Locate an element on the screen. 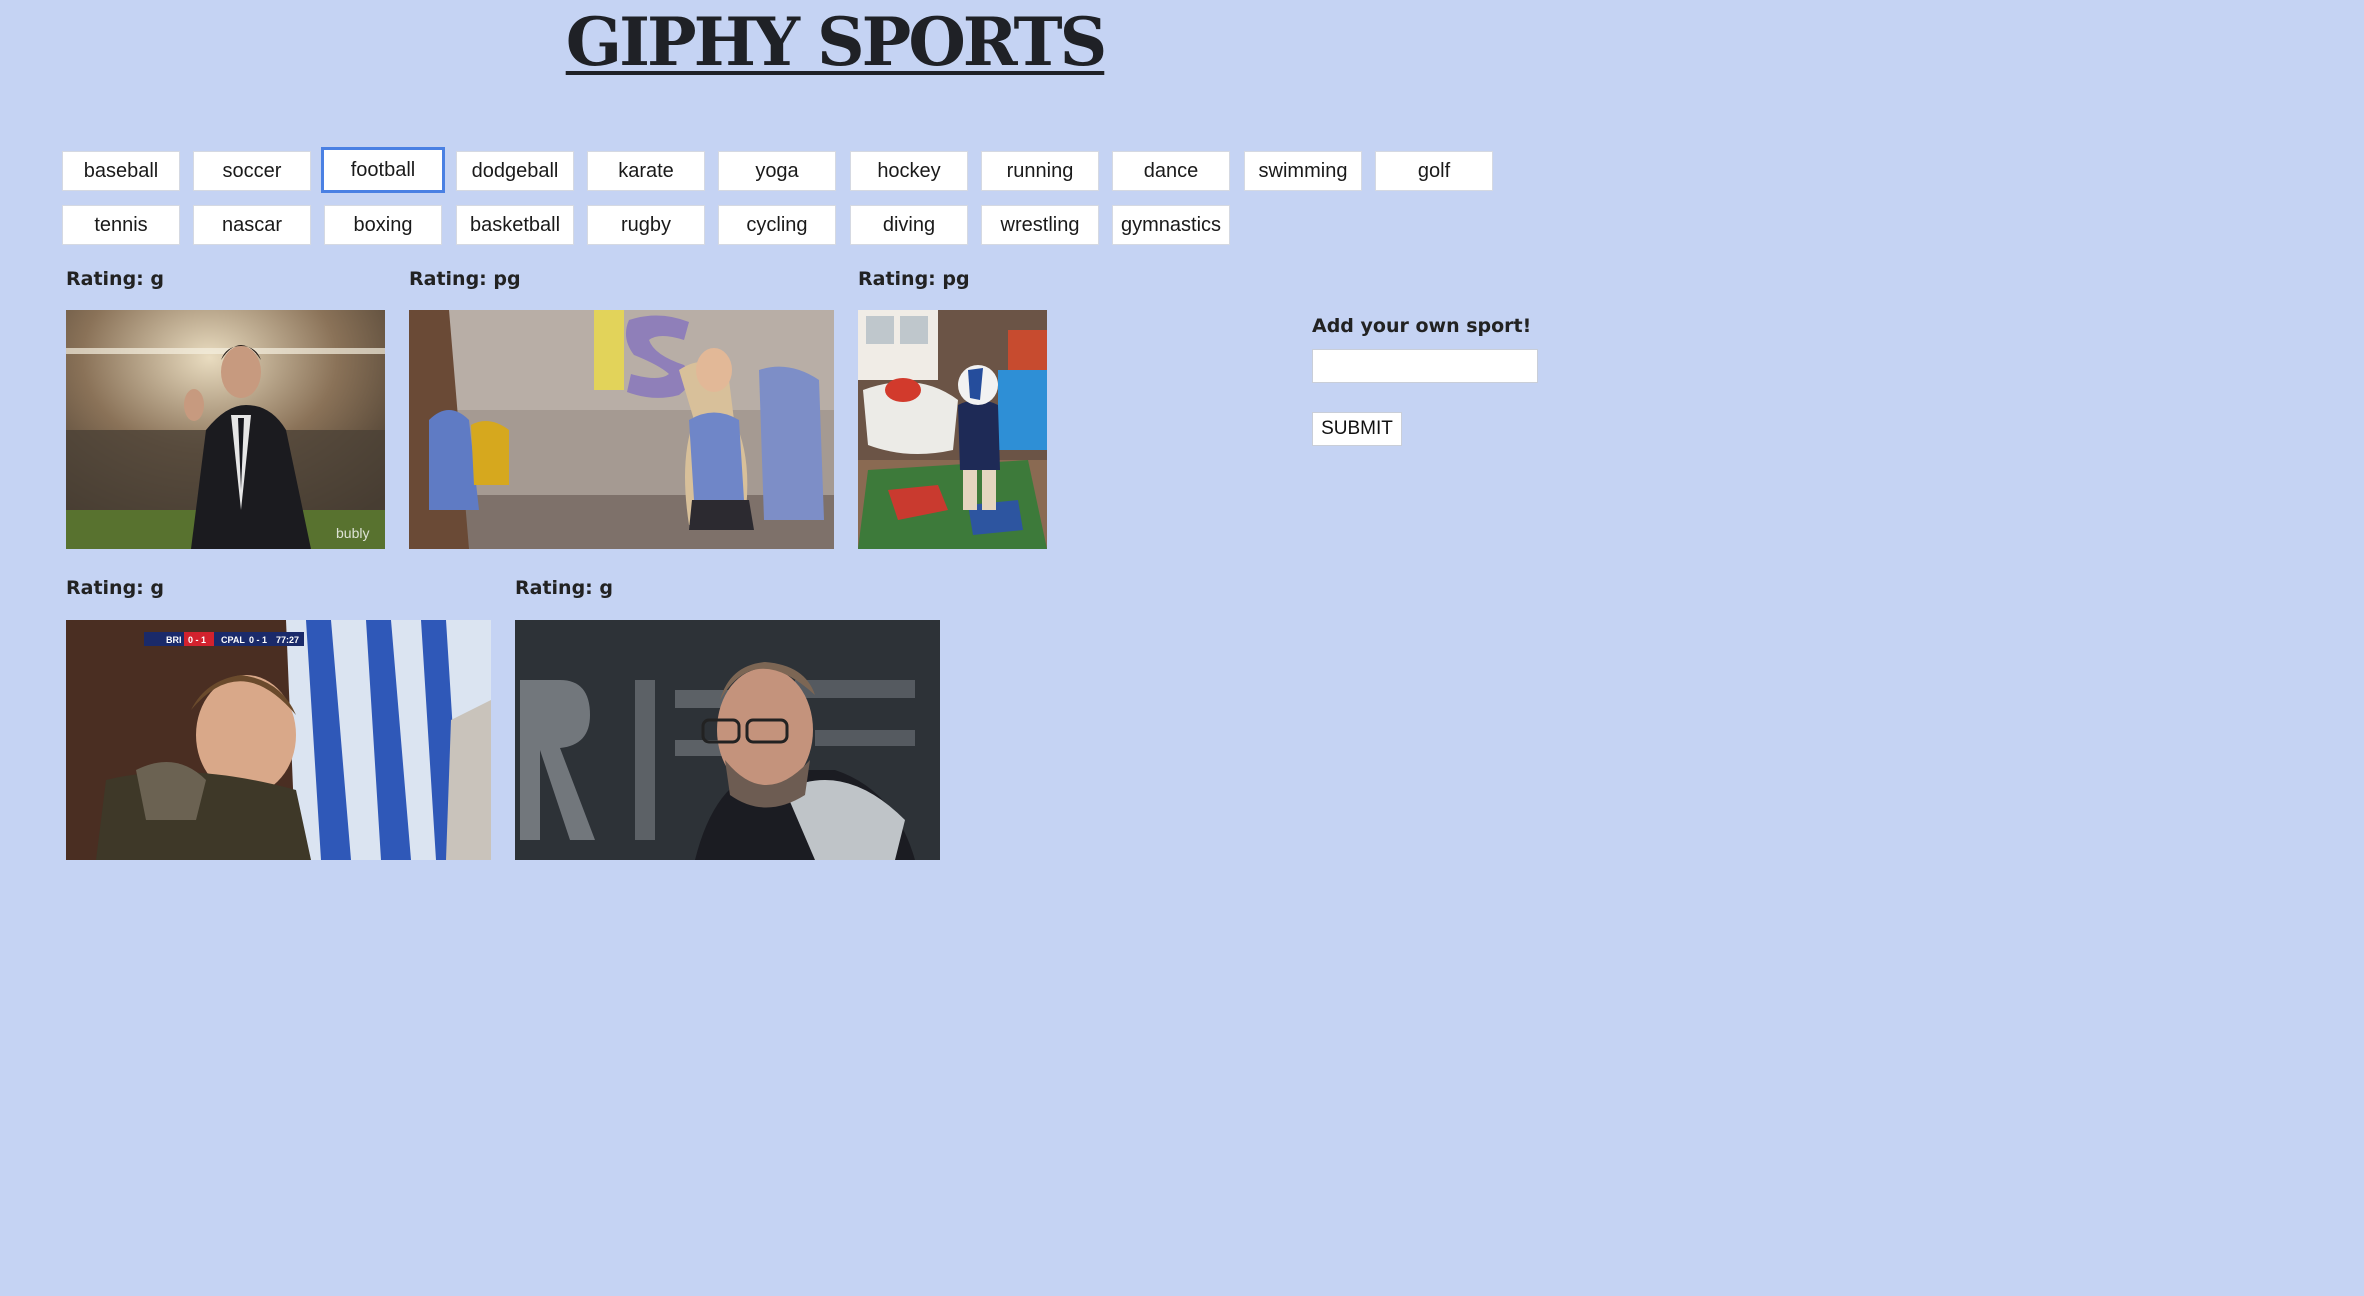 The image size is (2364, 1296). sport-button-karate: karate is located at coordinates (646, 171).